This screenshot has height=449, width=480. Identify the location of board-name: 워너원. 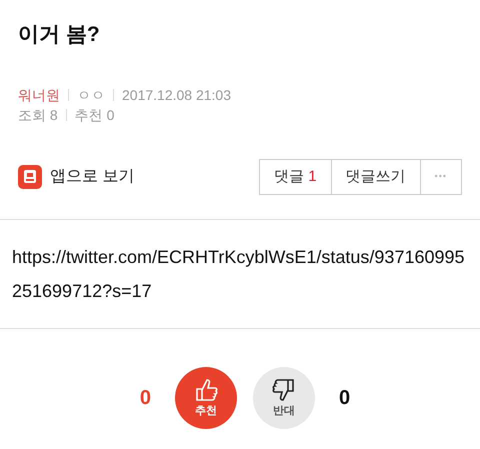
(39, 95).